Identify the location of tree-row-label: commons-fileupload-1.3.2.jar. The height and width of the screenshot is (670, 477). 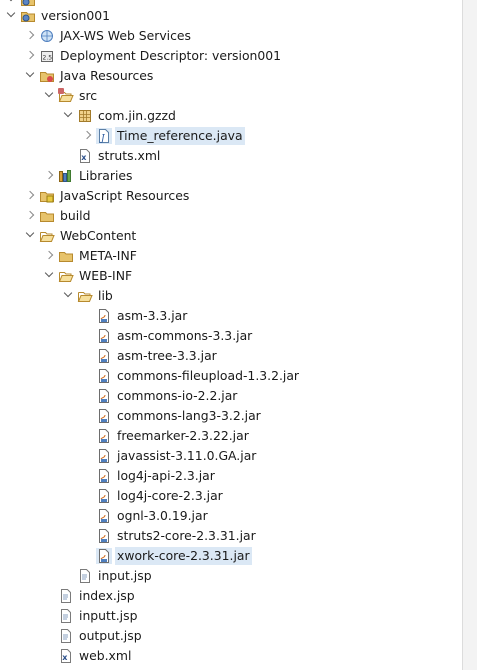
(208, 375).